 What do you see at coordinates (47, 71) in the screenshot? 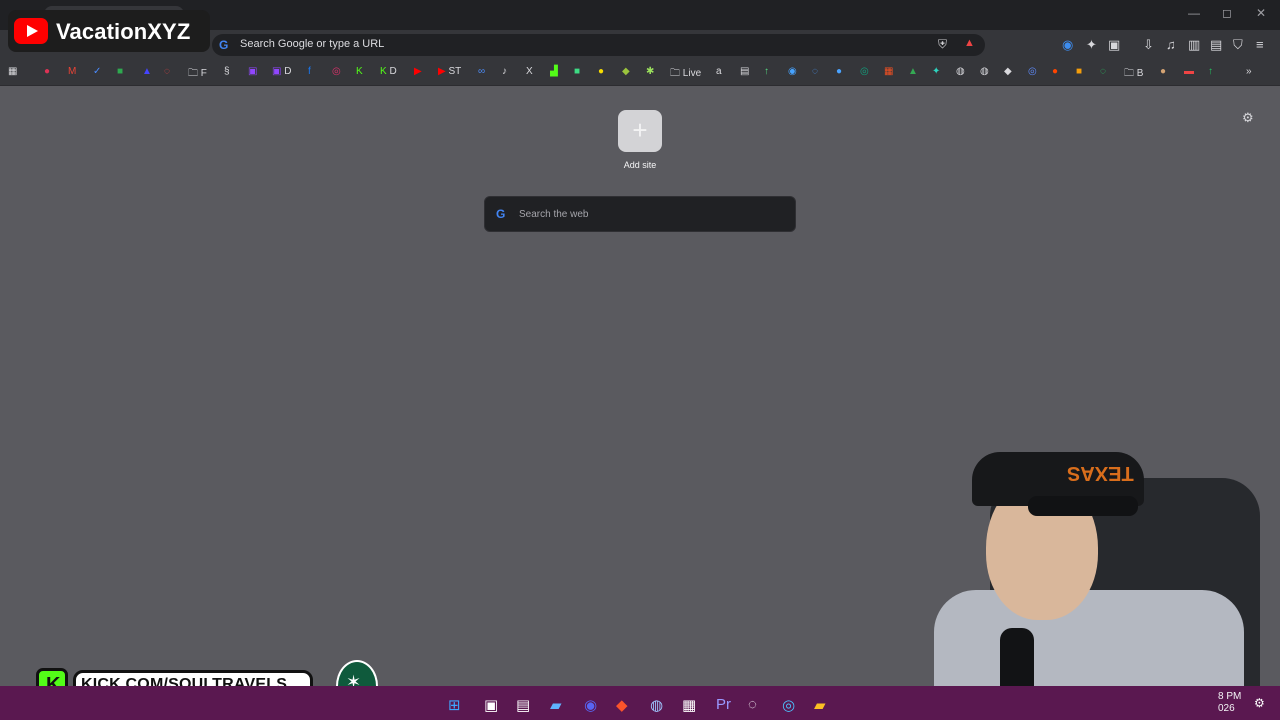
I see `bookmark-site-icon: ●` at bounding box center [47, 71].